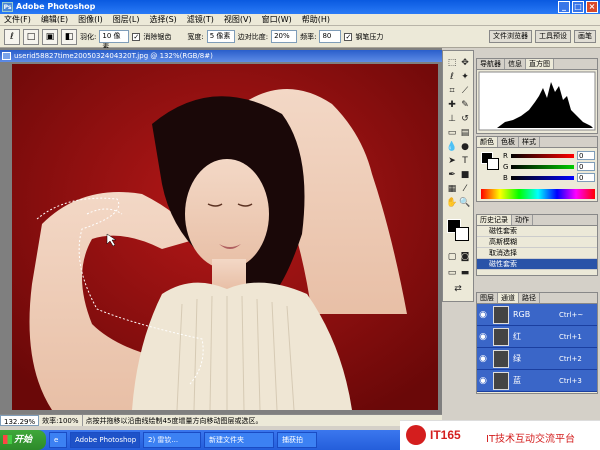 This screenshot has width=600, height=450. Describe the element at coordinates (220, 36) in the screenshot. I see `width-input: 5 像素` at that location.